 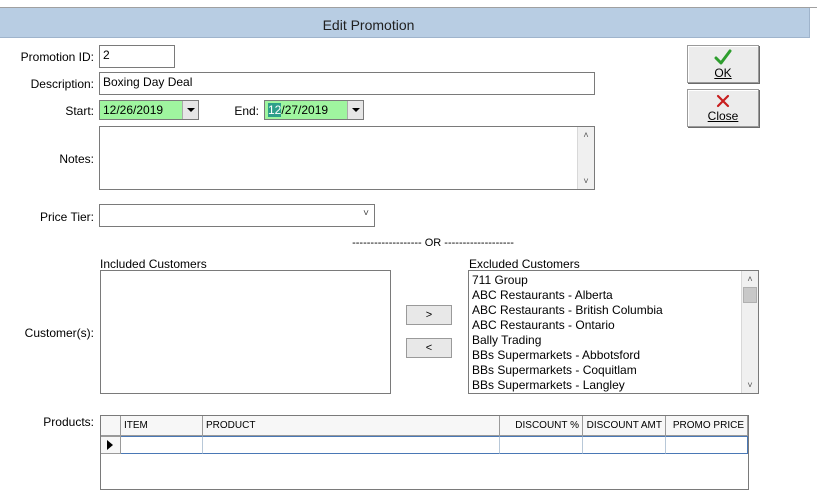 I want to click on end-date-dropdown-button, so click(x=355, y=110).